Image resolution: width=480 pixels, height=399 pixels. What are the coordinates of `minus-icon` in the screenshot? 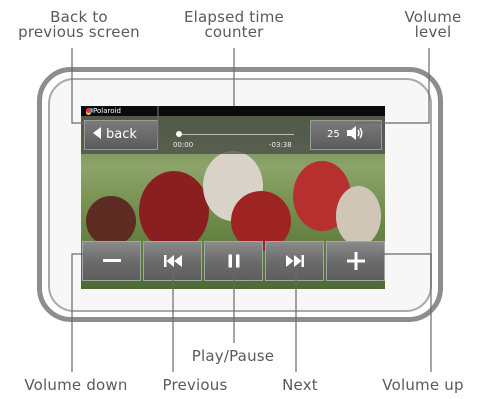 It's located at (111, 260).